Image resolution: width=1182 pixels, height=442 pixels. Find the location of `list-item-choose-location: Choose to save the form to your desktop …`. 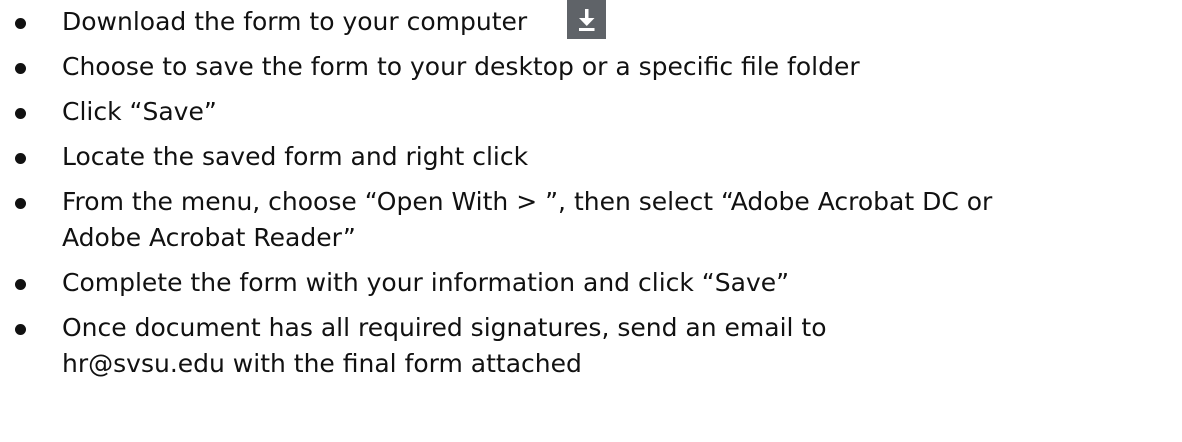

list-item-choose-location: Choose to save the form to your desktop … is located at coordinates (591, 67).